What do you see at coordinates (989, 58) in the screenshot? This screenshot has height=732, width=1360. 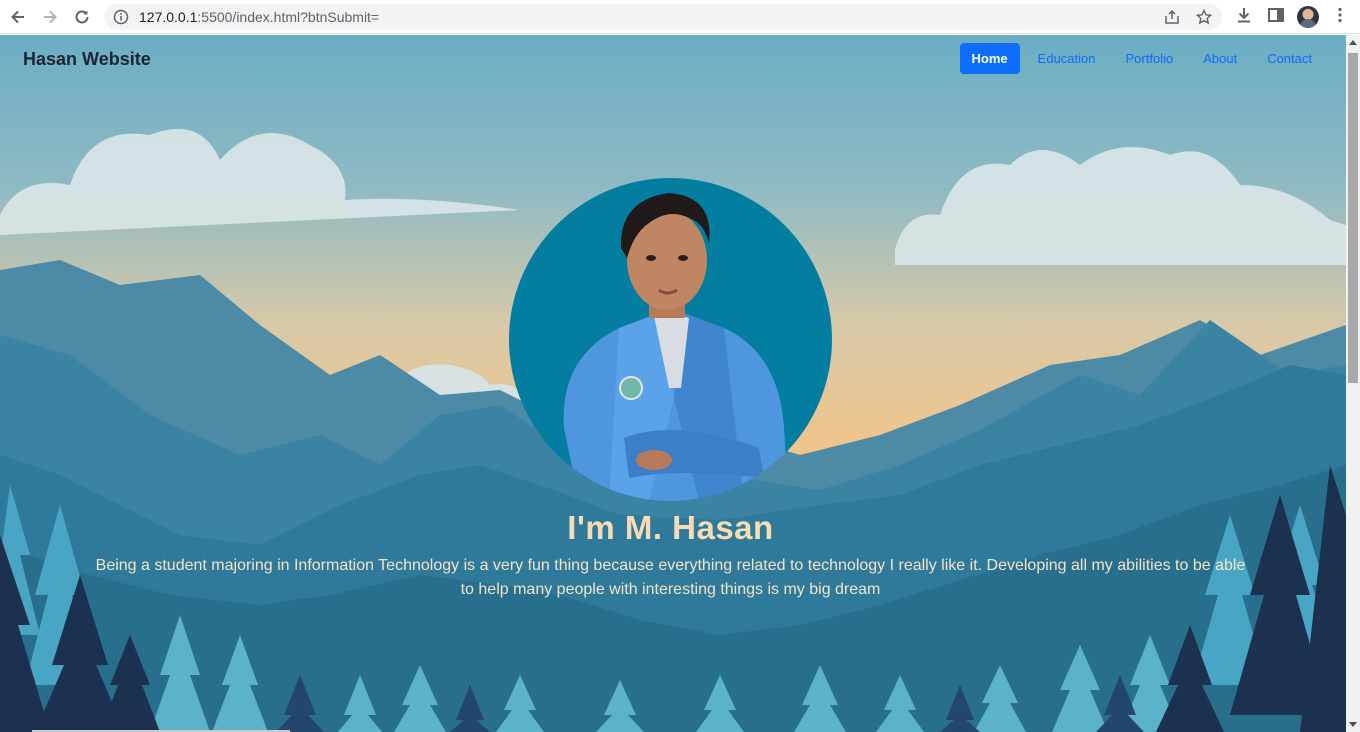 I see `nav-link-home: Home` at bounding box center [989, 58].